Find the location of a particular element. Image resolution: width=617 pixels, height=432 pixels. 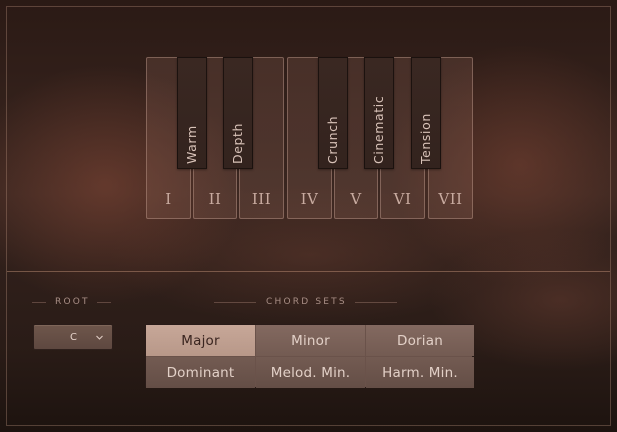

chord-set-dorian-button: Dorian is located at coordinates (420, 340).